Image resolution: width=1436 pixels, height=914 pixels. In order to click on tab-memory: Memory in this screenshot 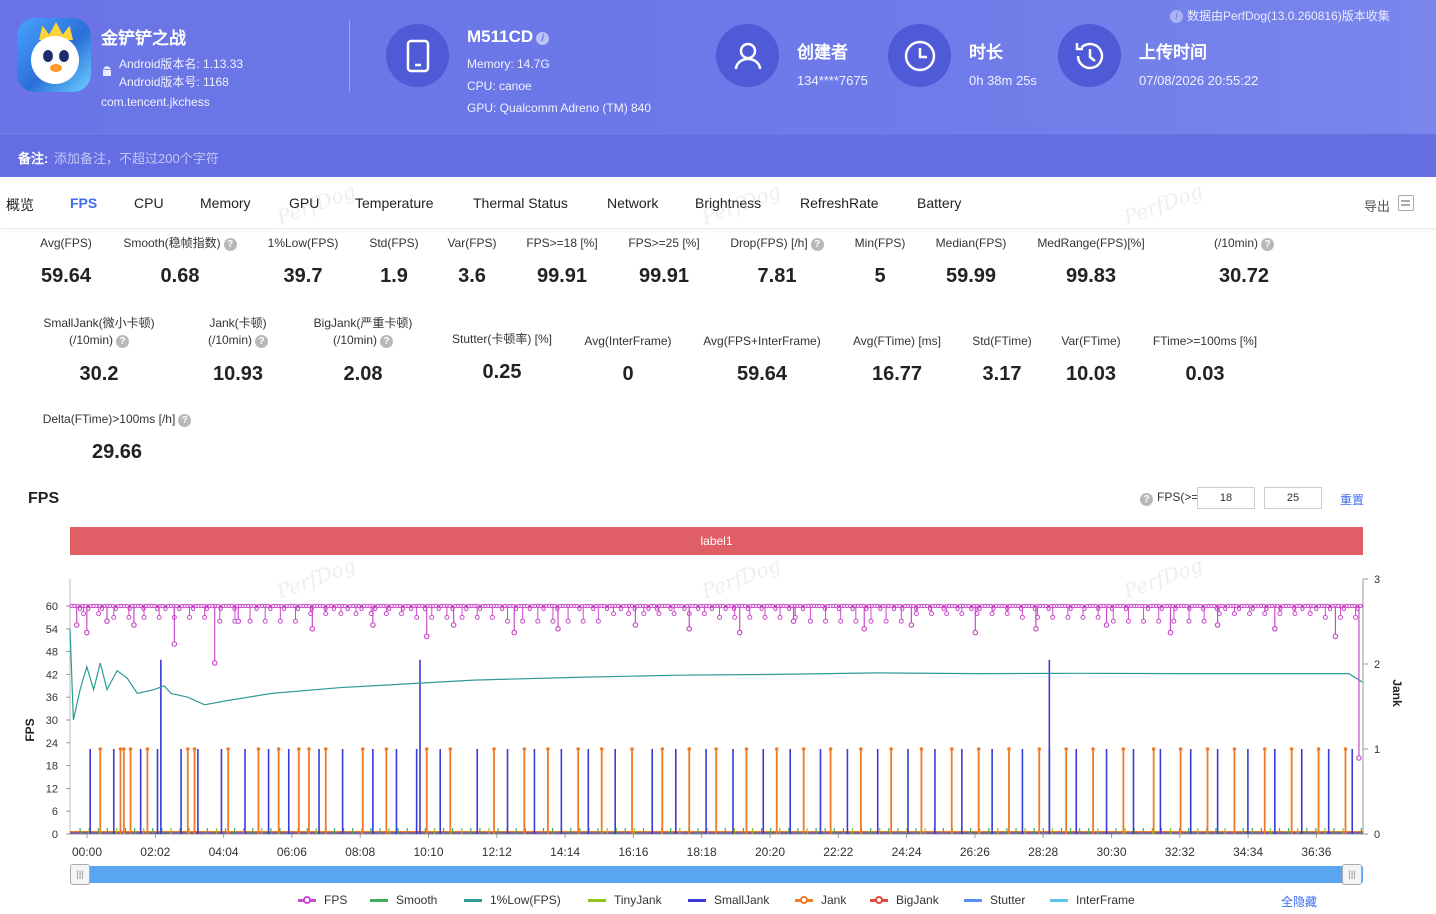, I will do `click(225, 203)`.